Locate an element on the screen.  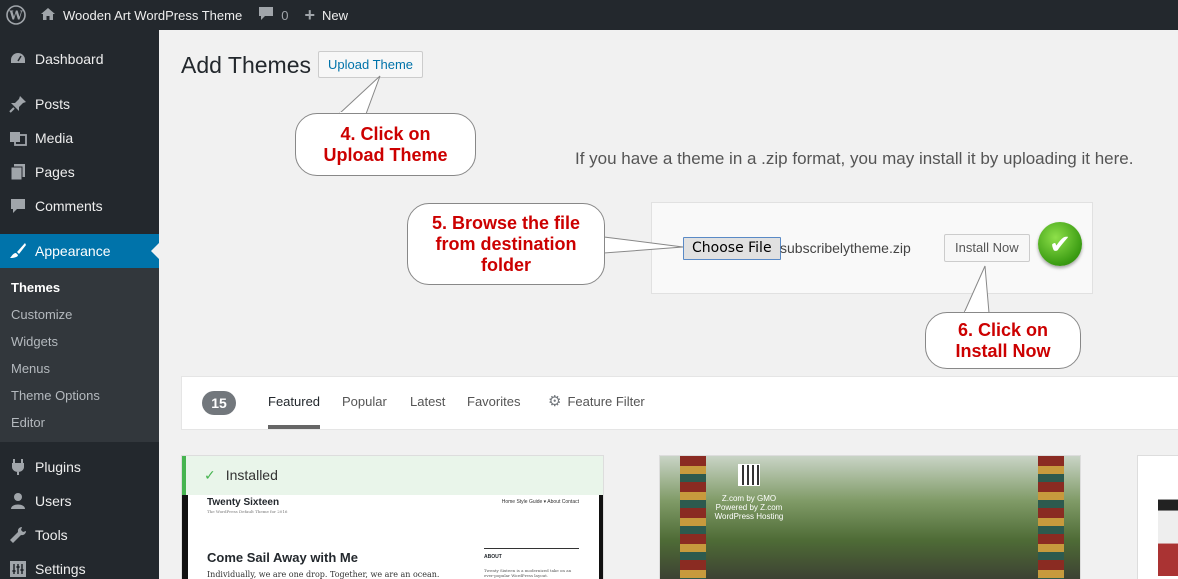
caption-line: Z.com by GMO is located at coordinates (749, 498).